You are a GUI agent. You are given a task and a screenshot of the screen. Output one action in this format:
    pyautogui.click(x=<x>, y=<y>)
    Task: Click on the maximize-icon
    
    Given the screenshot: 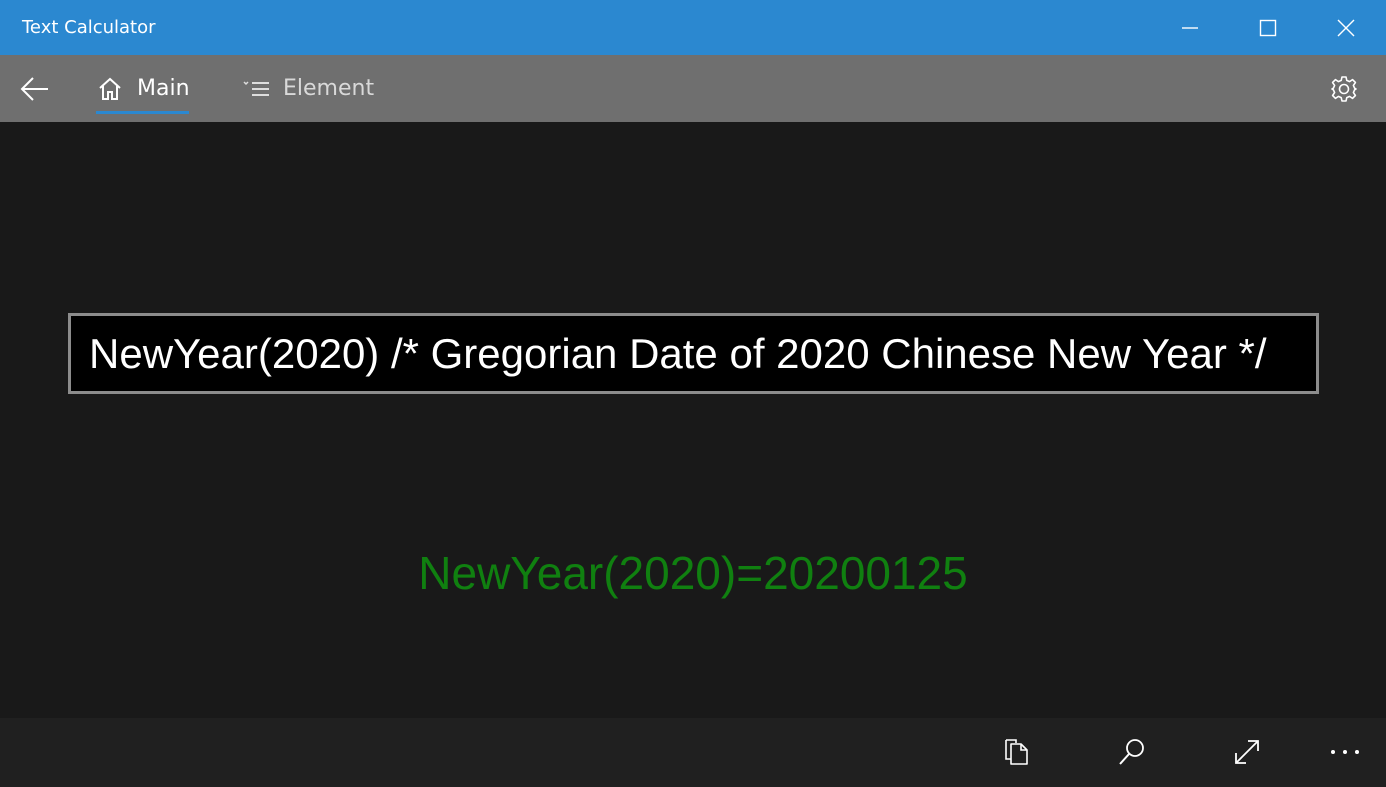 What is the action you would take?
    pyautogui.click(x=1268, y=27)
    